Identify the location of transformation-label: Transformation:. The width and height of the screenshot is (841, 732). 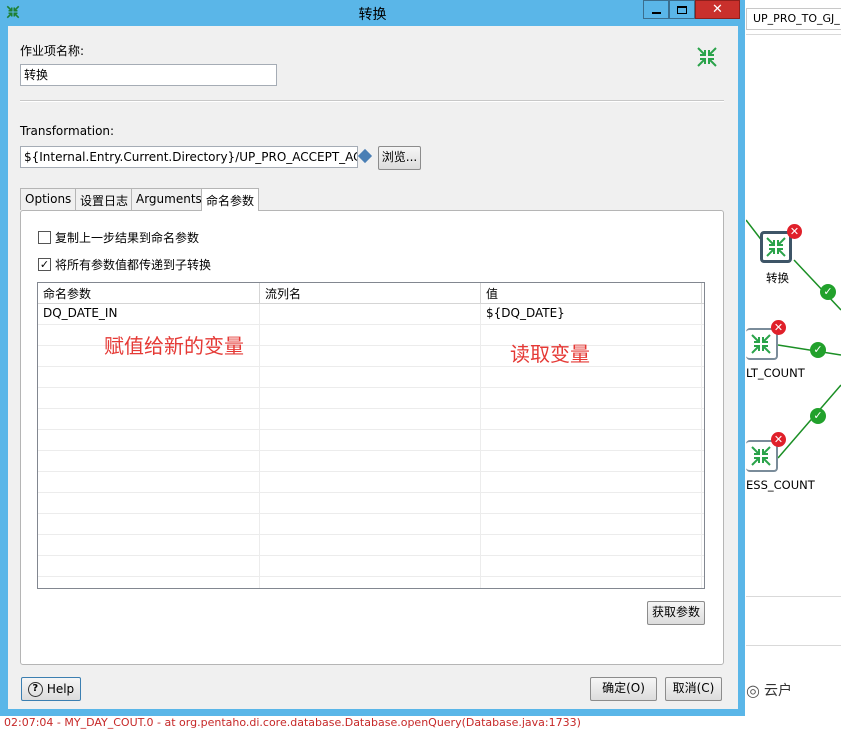
(67, 131).